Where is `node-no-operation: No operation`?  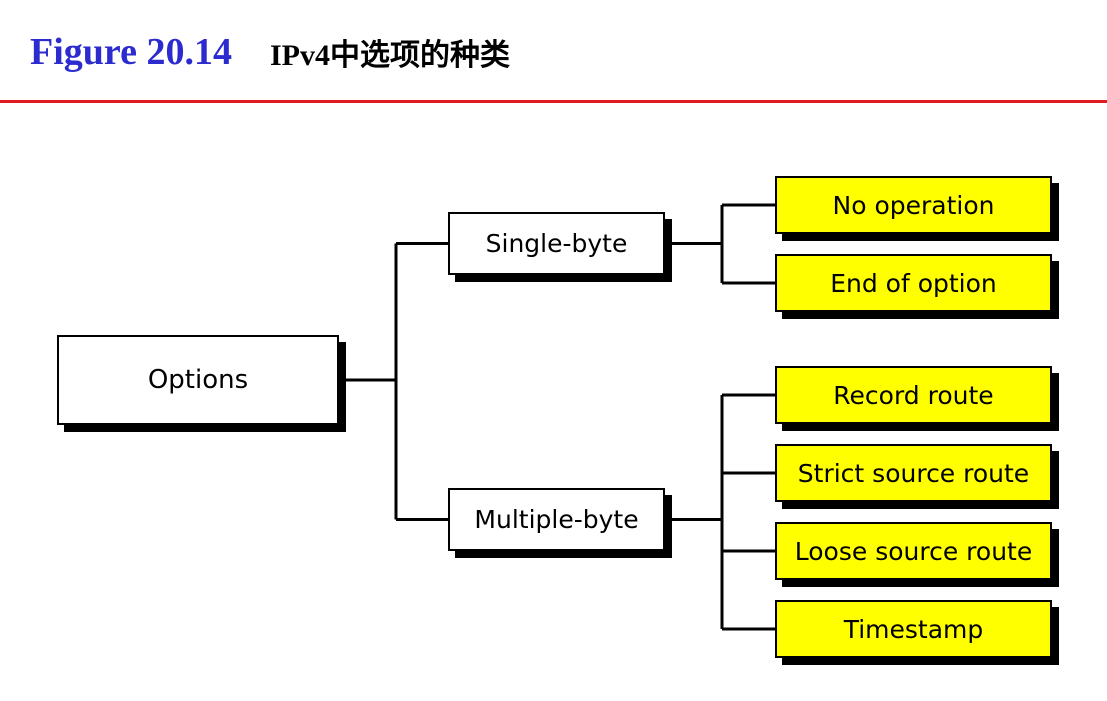 node-no-operation: No operation is located at coordinates (913, 205).